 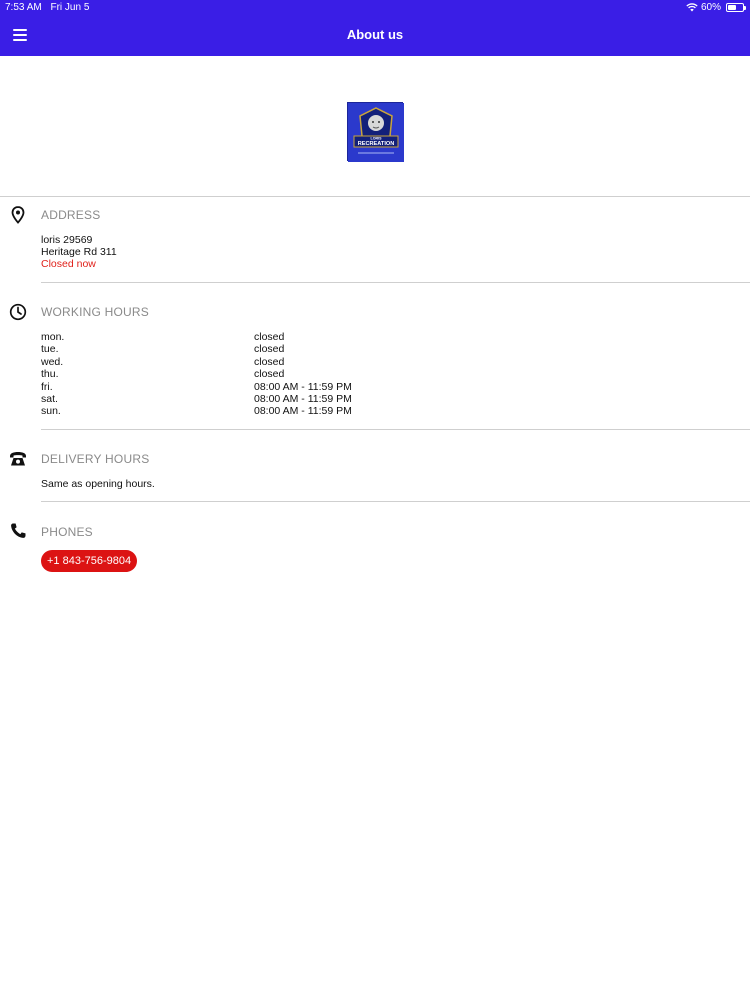 I want to click on divider-hours, so click(x=395, y=429).